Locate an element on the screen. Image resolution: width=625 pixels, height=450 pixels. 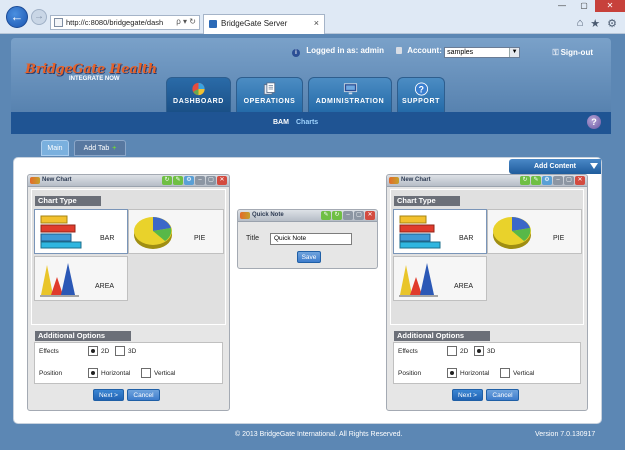
account-select: samples ▼ is located at coordinates (482, 52).